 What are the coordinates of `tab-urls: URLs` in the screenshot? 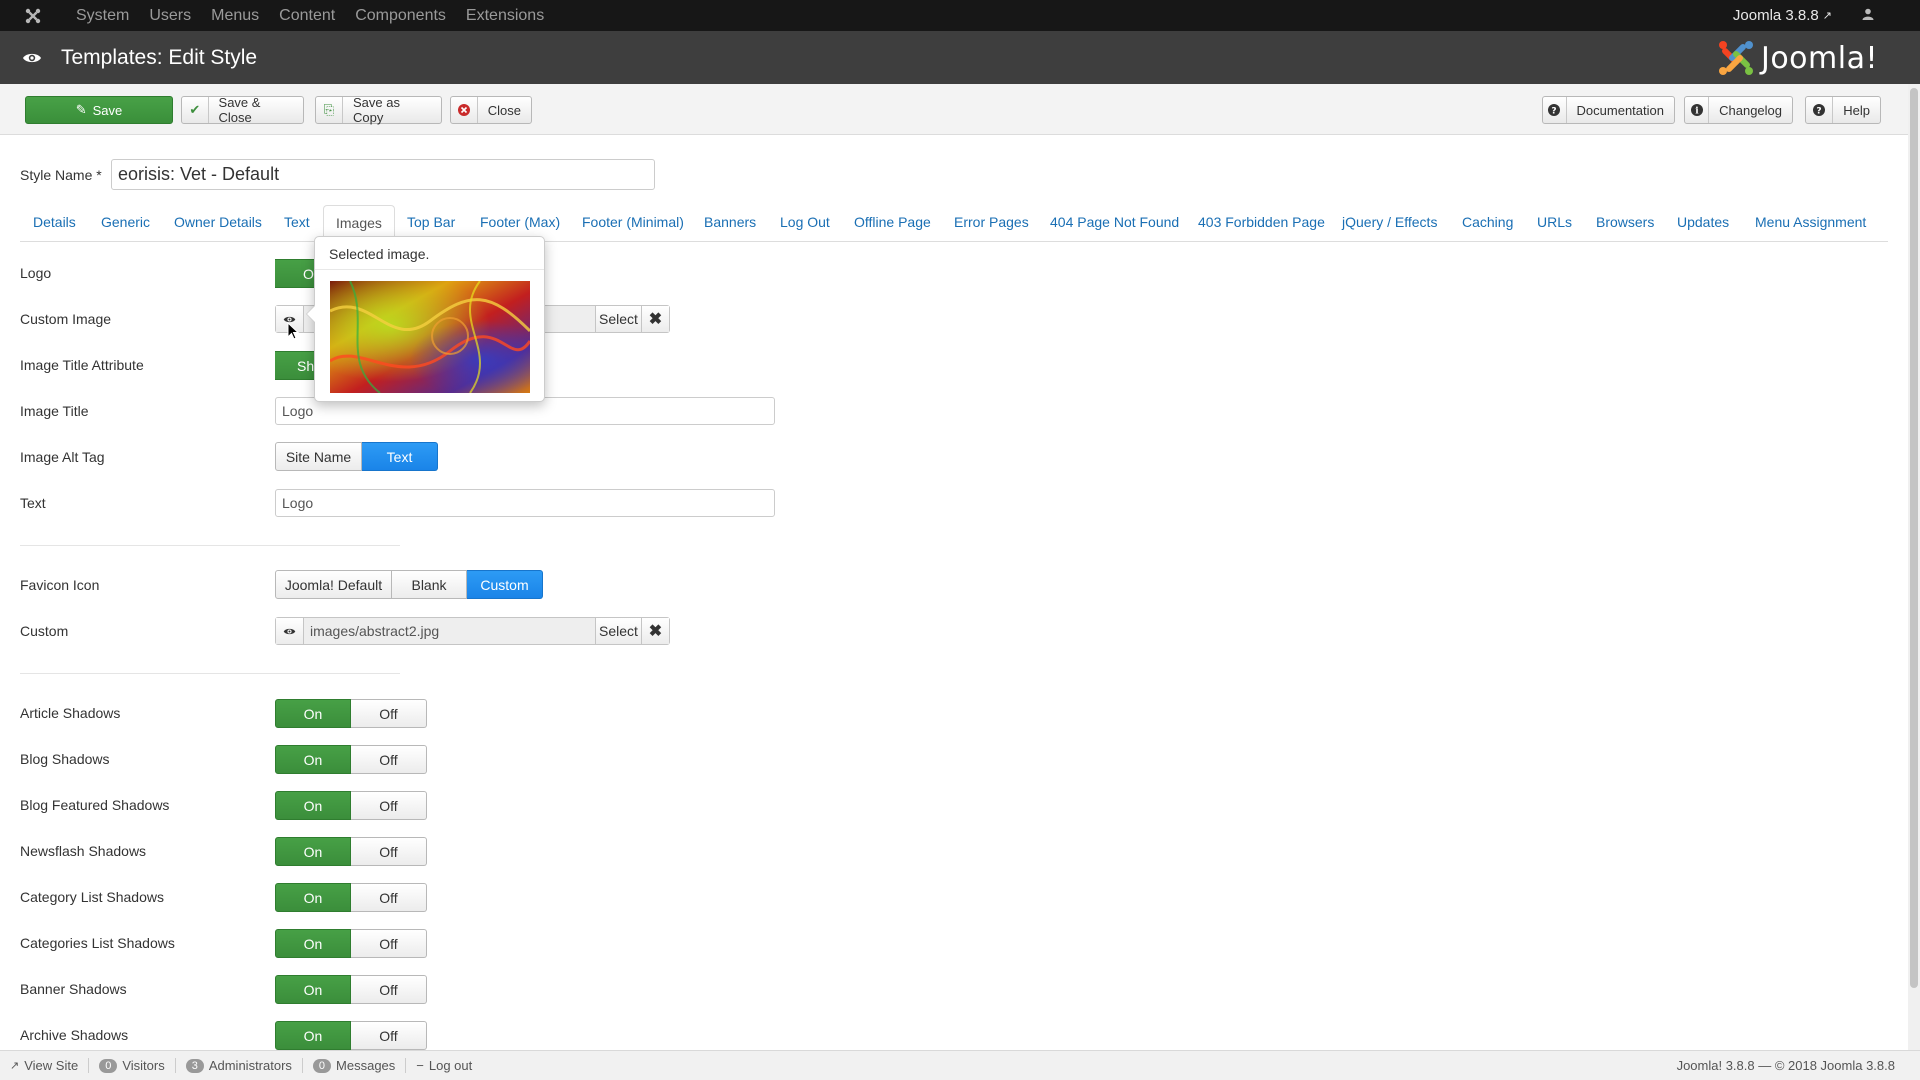 It's located at (1554, 222).